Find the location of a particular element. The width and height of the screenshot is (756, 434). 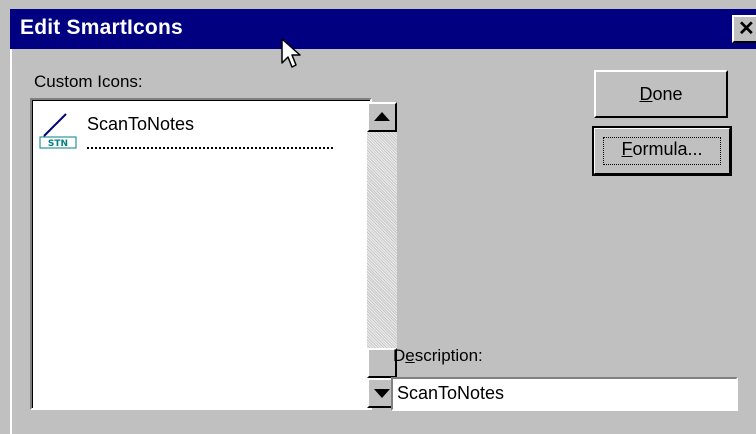

scroll-up-button is located at coordinates (382, 117).